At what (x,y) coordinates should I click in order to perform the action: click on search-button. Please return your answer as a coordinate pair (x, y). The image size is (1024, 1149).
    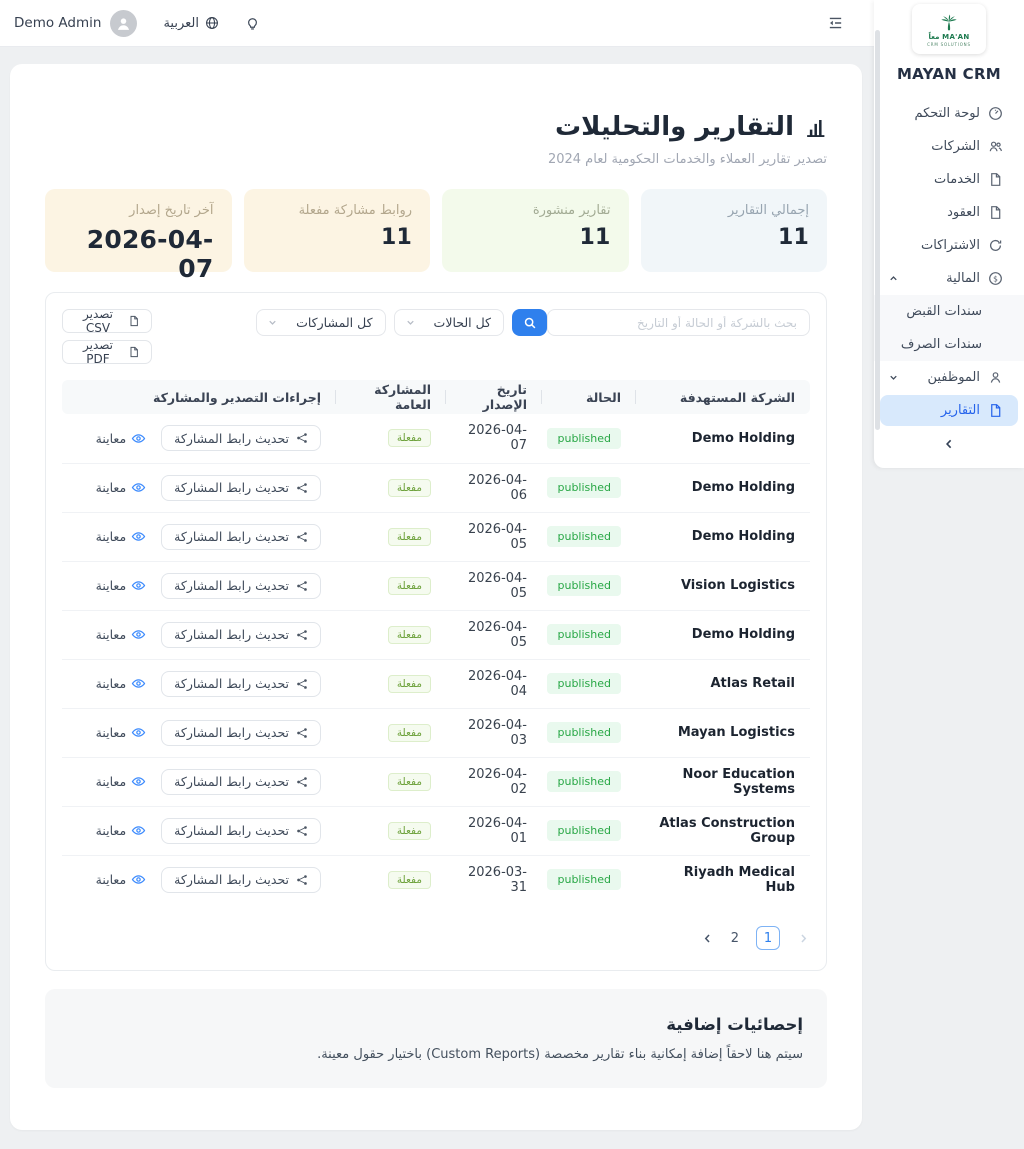
    Looking at the image, I should click on (529, 322).